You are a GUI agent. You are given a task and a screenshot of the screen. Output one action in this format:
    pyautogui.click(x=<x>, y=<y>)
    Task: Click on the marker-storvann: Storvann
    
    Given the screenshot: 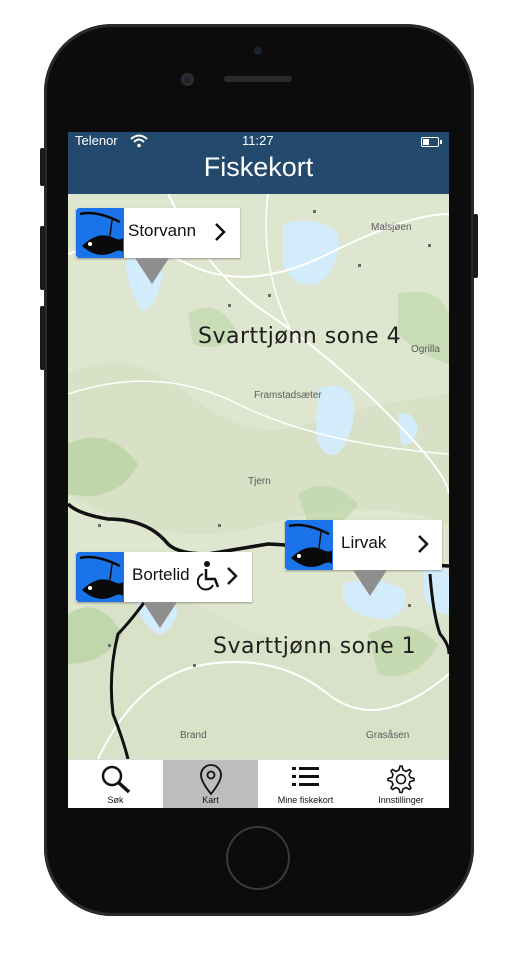 What is the action you would take?
    pyautogui.click(x=158, y=246)
    